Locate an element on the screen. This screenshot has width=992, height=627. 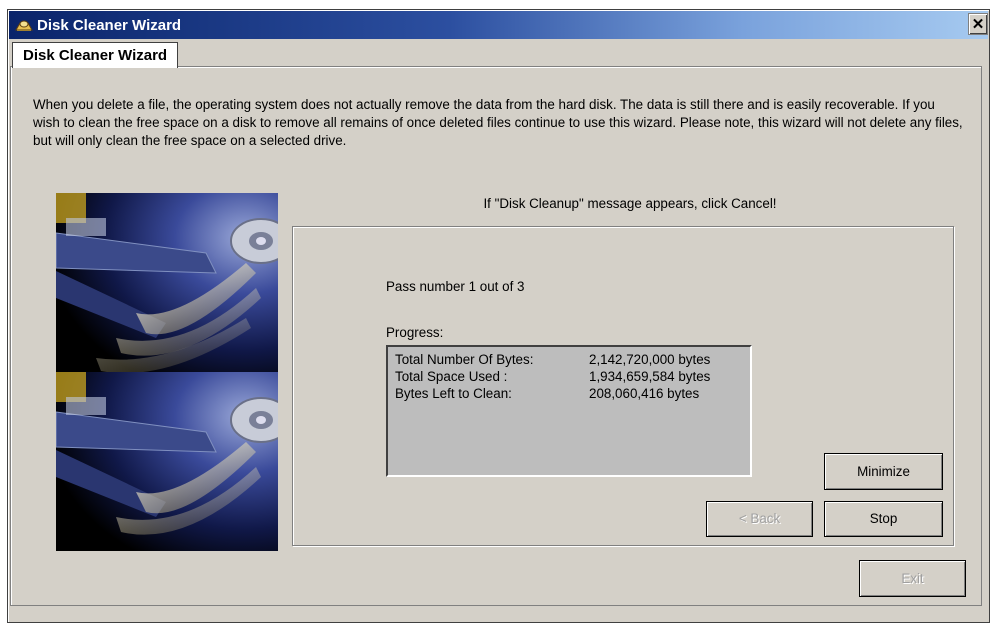
minimize-button: Minimize is located at coordinates (883, 471).